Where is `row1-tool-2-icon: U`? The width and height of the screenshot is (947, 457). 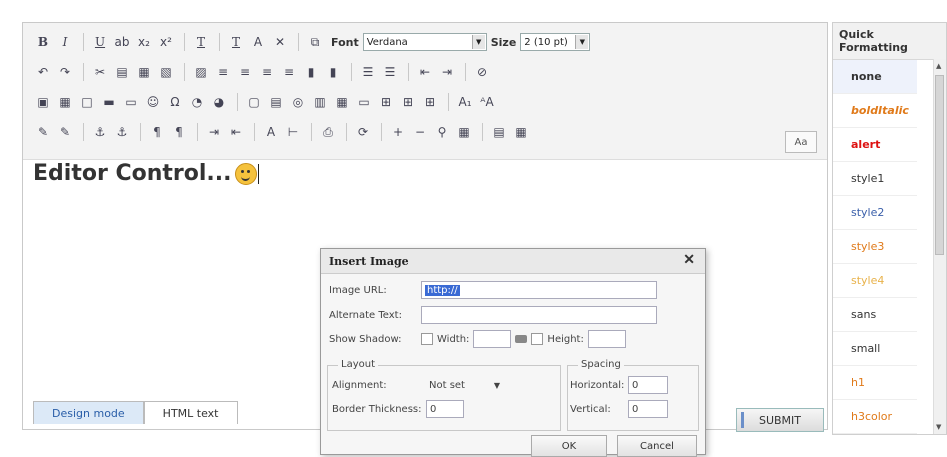 row1-tool-2-icon: U is located at coordinates (100, 42).